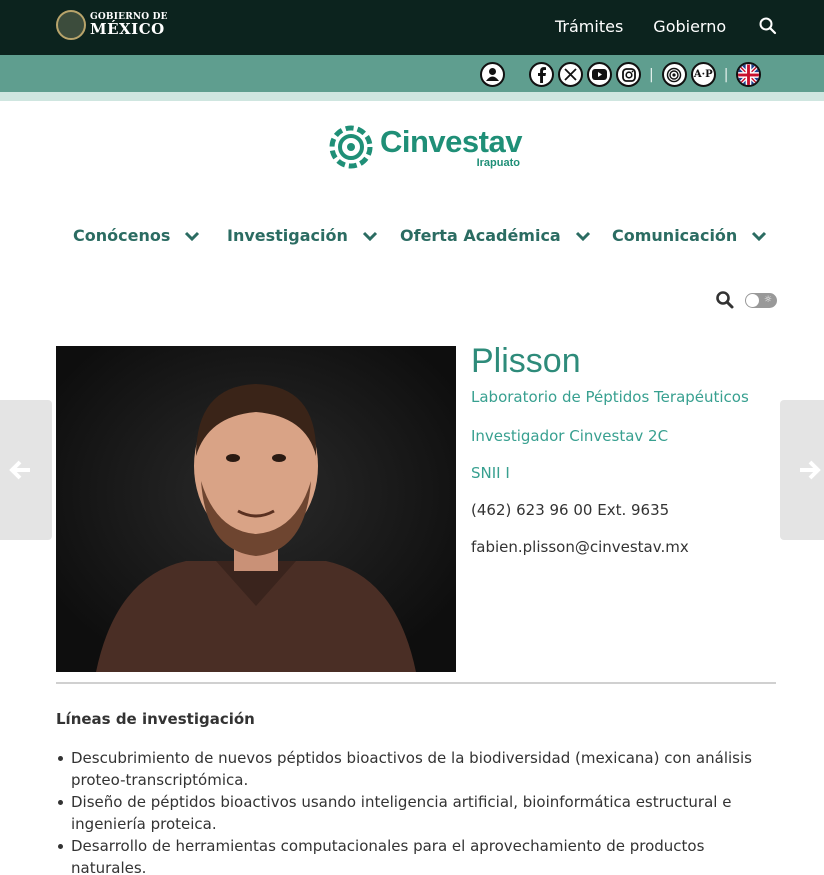 The image size is (824, 875). I want to click on profile-lab-link: Laboratorio de Péptidos Terapéuticos, so click(610, 397).